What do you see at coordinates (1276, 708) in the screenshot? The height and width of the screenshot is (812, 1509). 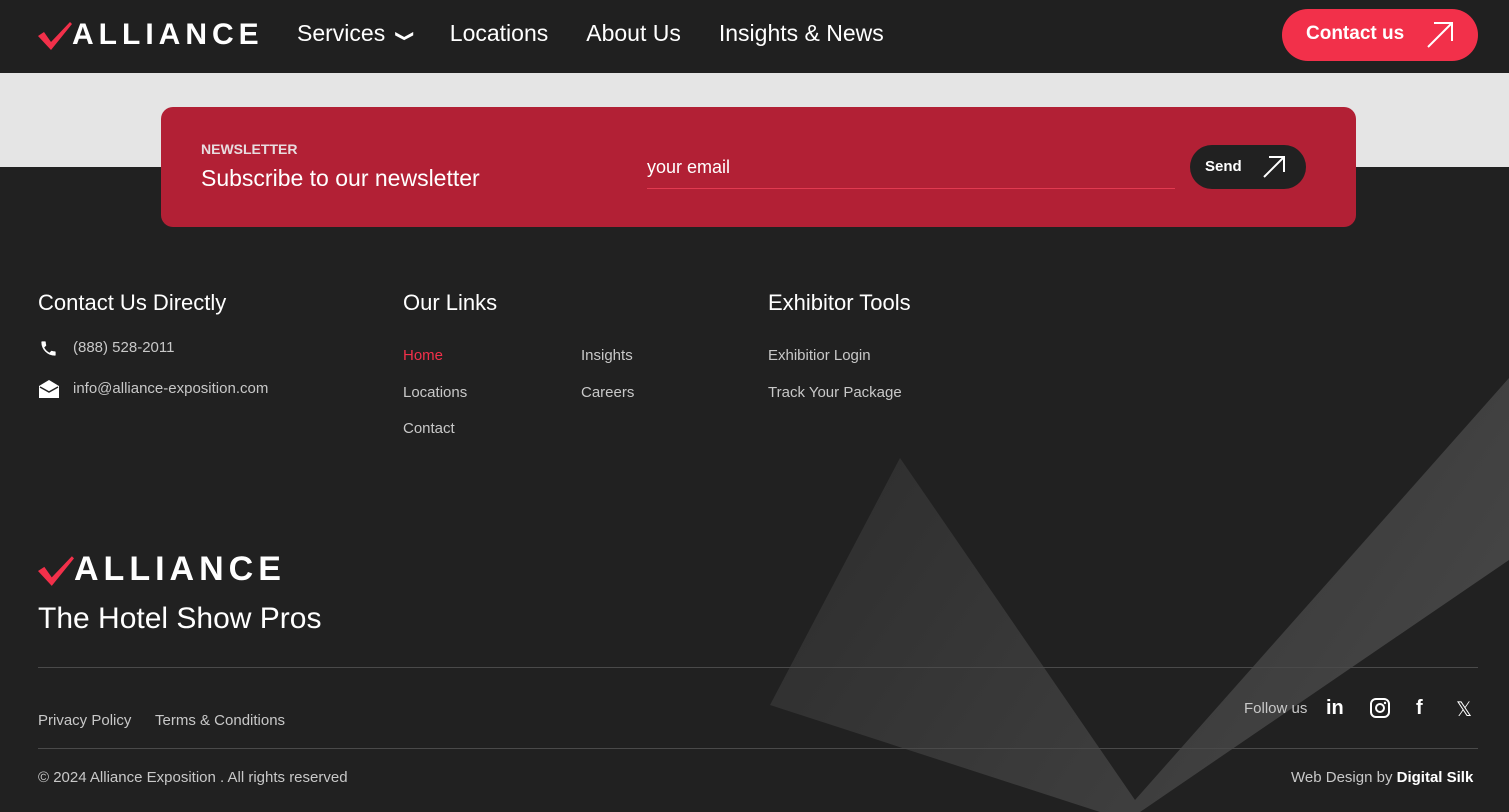 I see `follow-label: Follow us` at bounding box center [1276, 708].